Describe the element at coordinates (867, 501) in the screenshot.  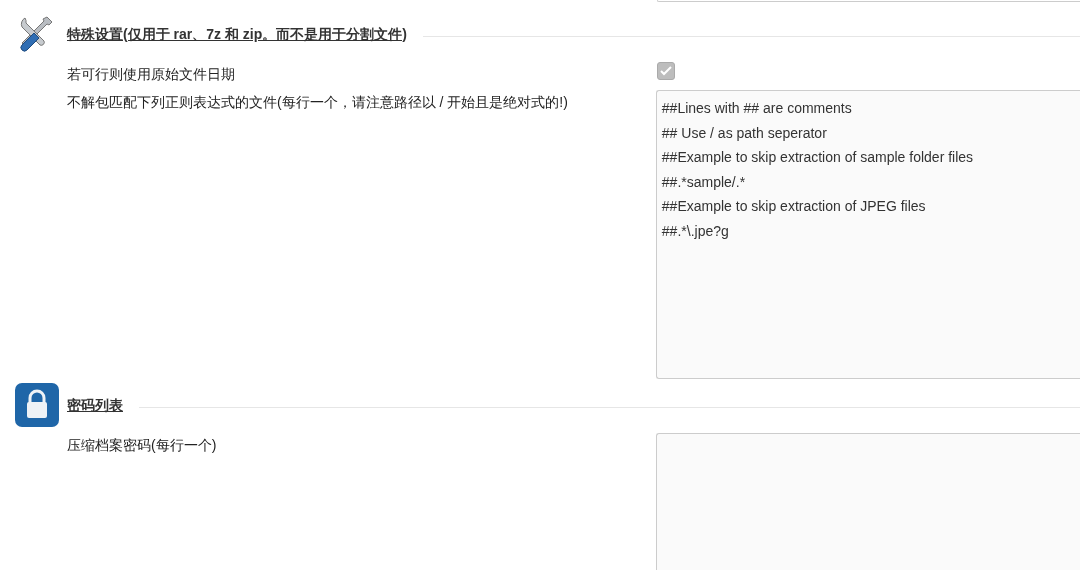
I see `text-area` at that location.